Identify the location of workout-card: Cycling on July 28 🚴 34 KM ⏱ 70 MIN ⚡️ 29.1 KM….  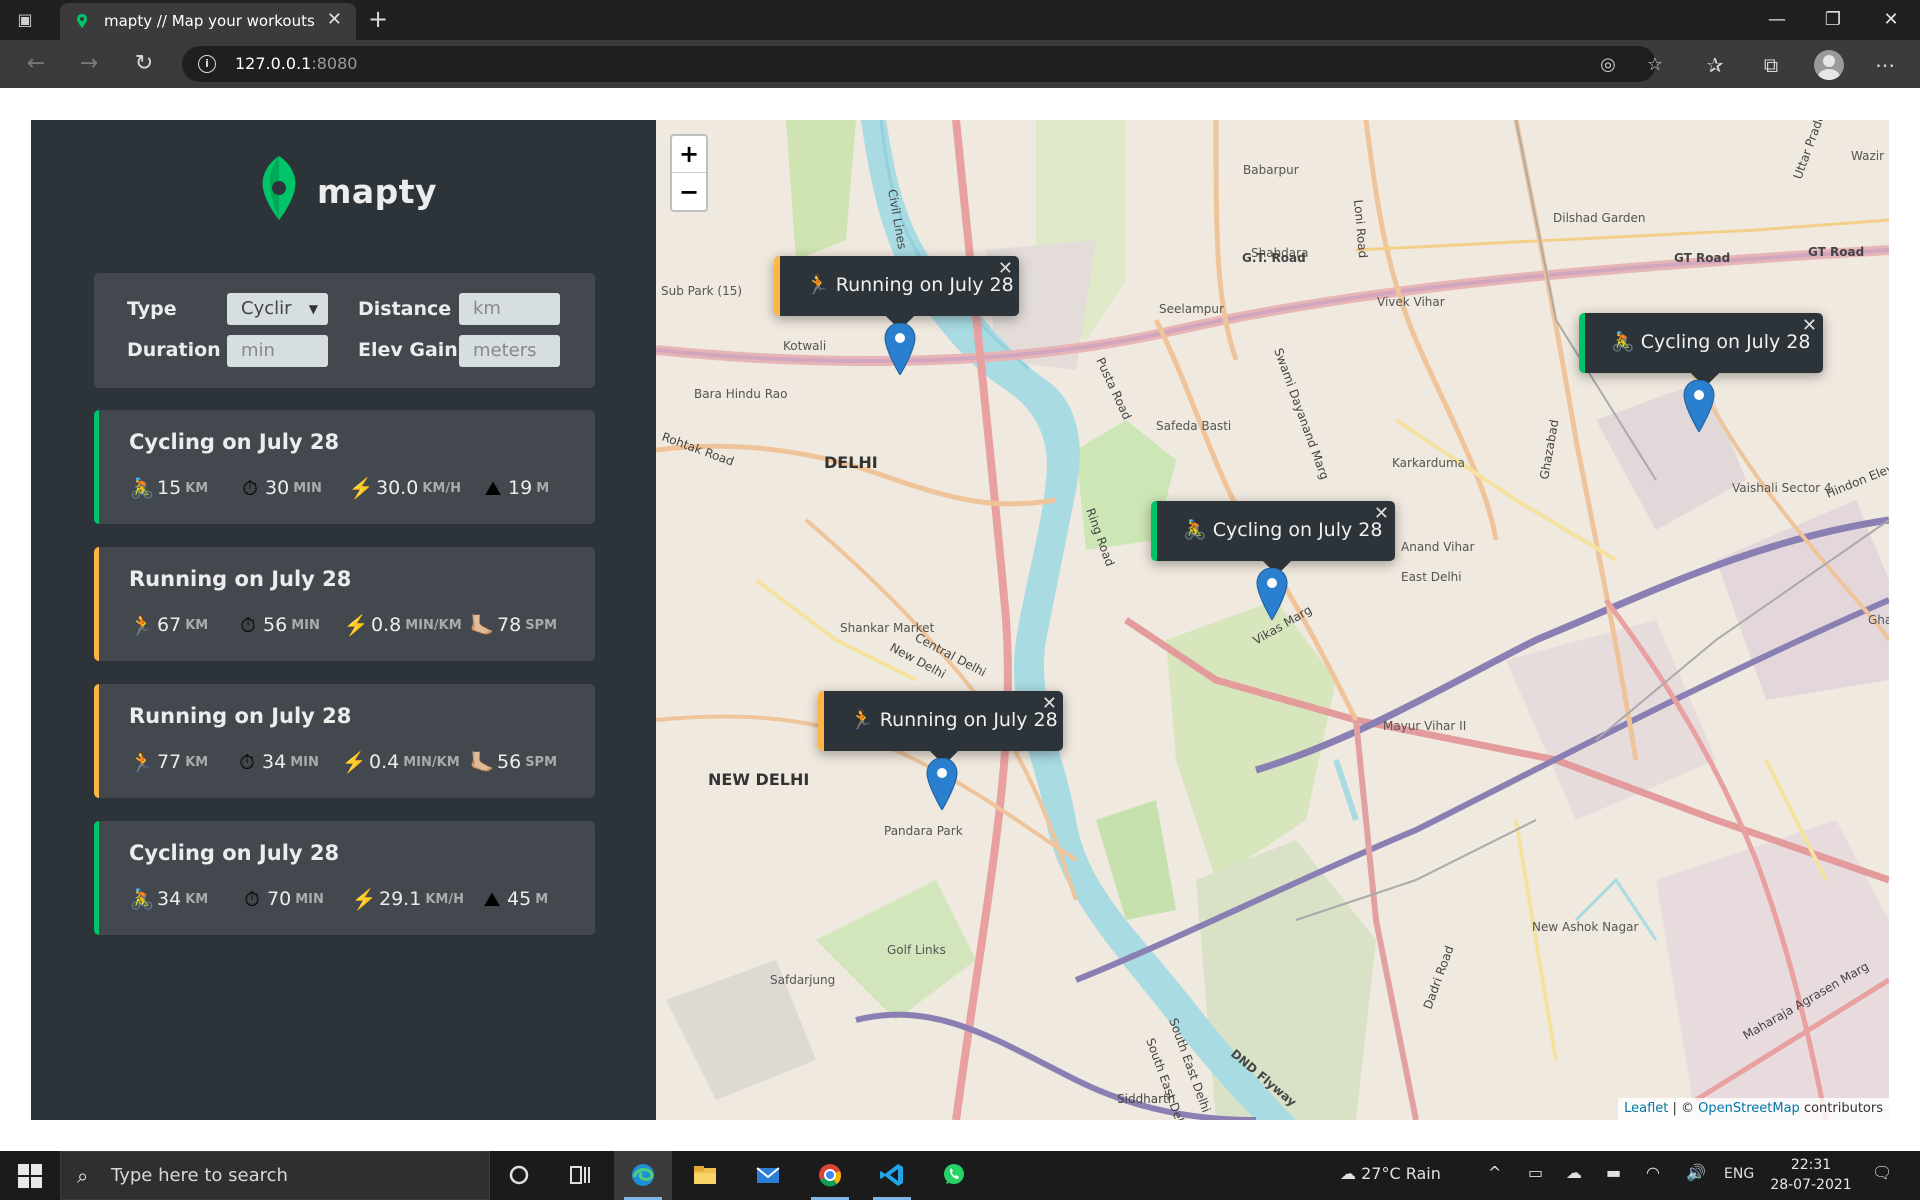
(344, 878).